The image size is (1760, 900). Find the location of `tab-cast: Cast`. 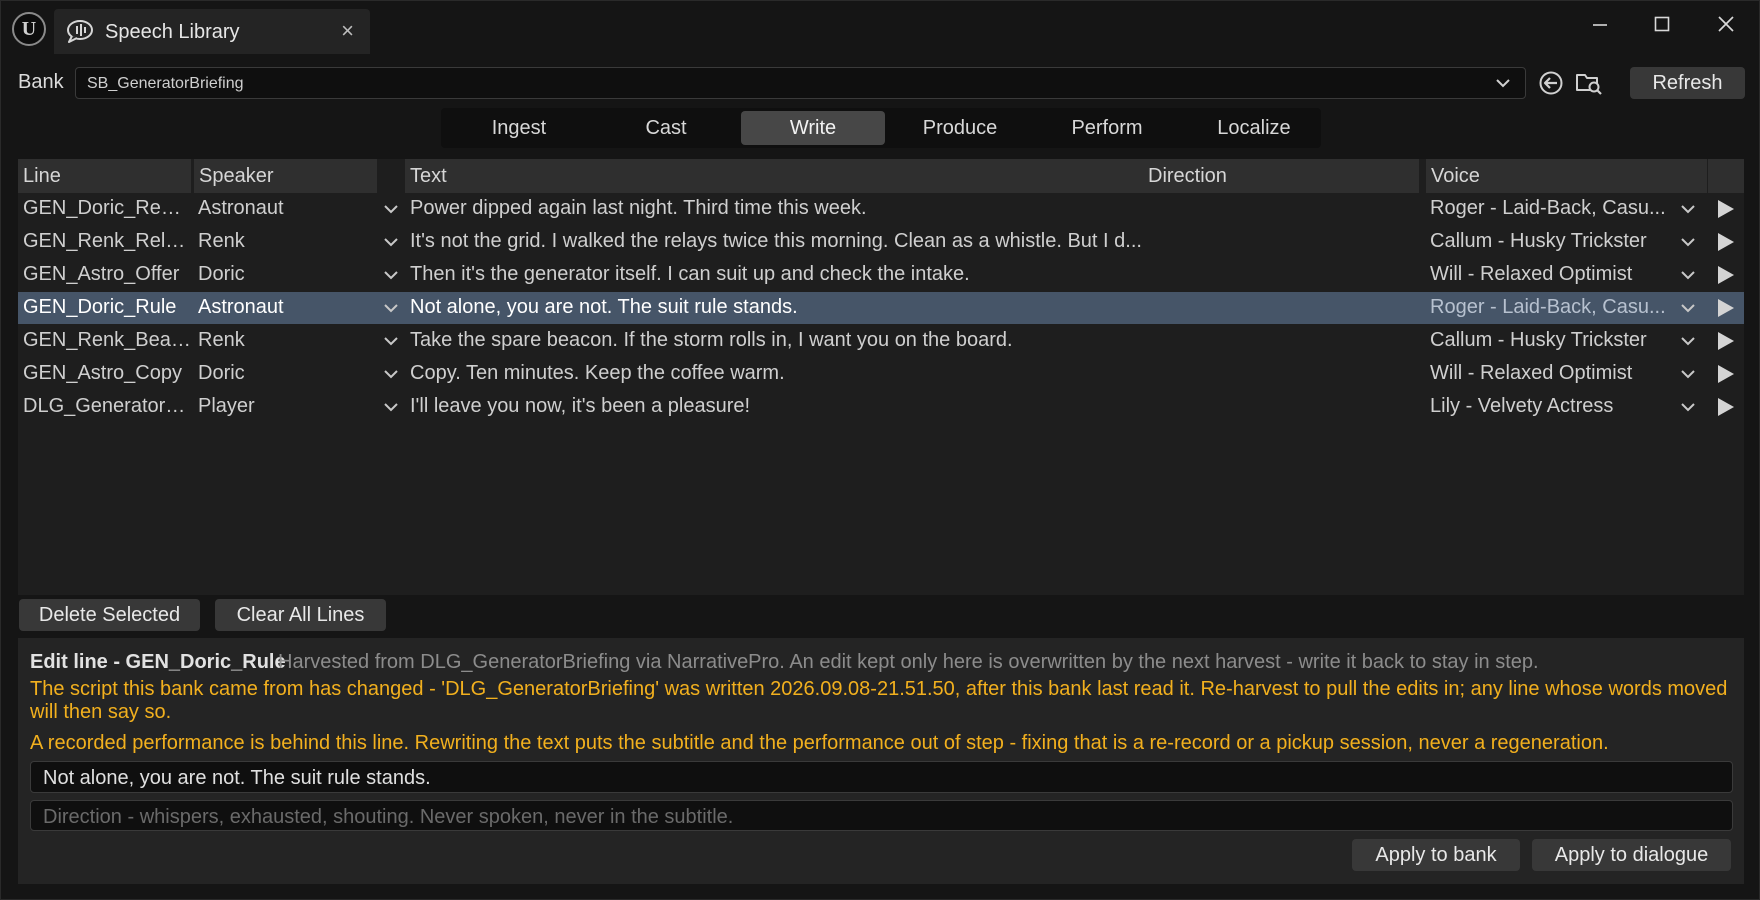

tab-cast: Cast is located at coordinates (666, 128).